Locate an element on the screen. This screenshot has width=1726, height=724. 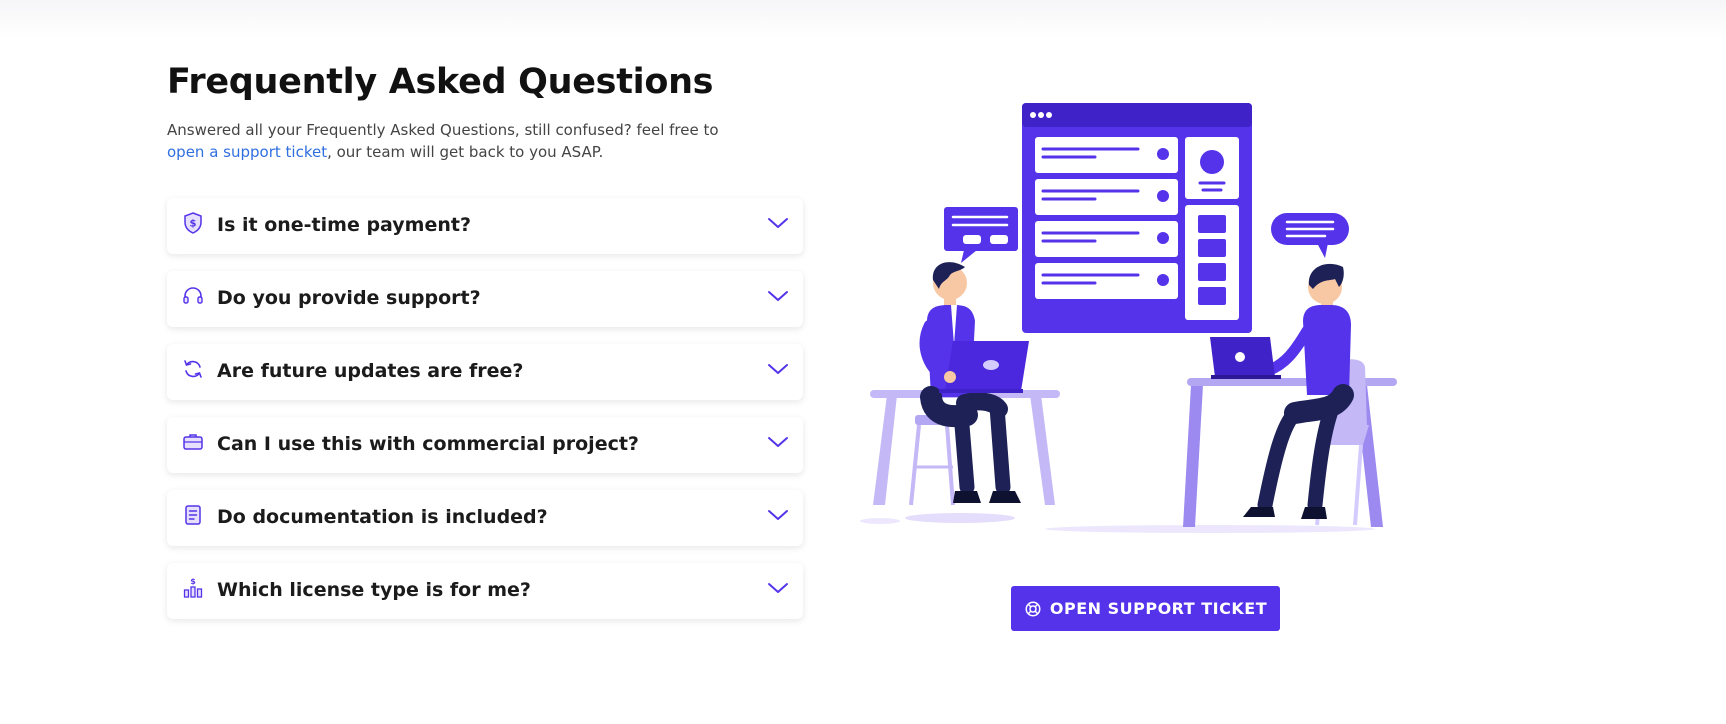
shield-dollar-icon: $ is located at coordinates (193, 223).